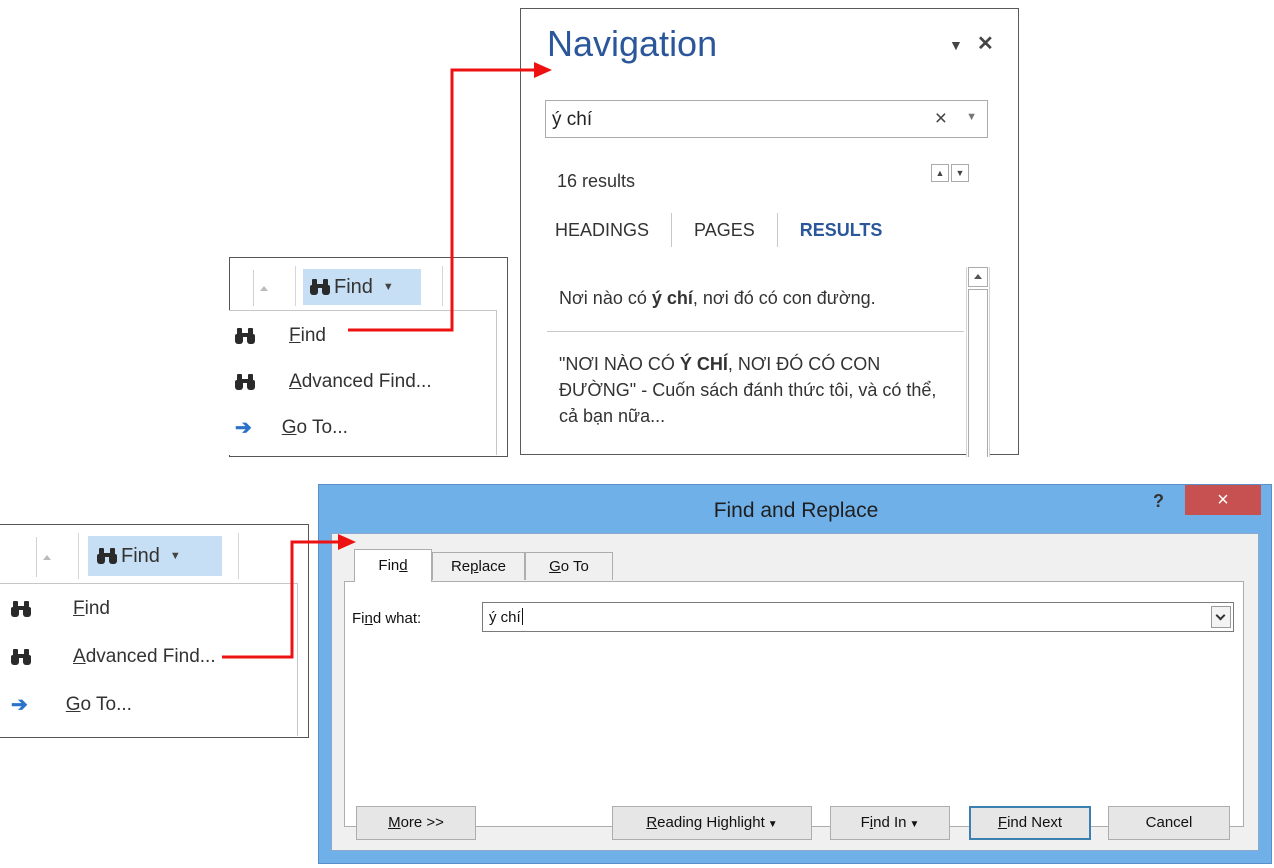 Image resolution: width=1274 pixels, height=868 pixels. Describe the element at coordinates (442, 200) in the screenshot. I see `annotation-arrow-find-to-navigation` at that location.